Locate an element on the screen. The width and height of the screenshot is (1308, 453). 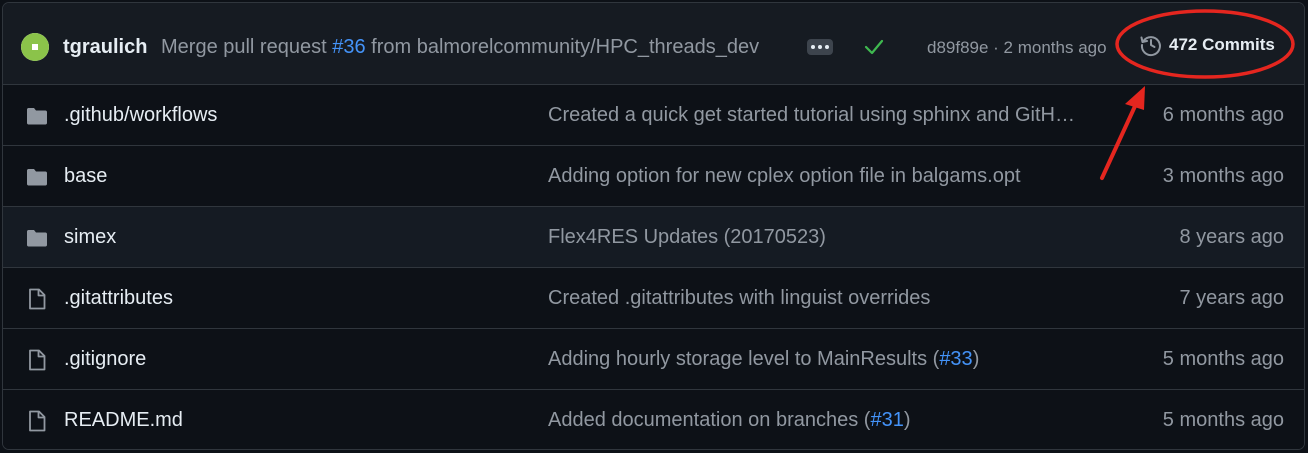
file-name-link: .github/workflows is located at coordinates (140, 115).